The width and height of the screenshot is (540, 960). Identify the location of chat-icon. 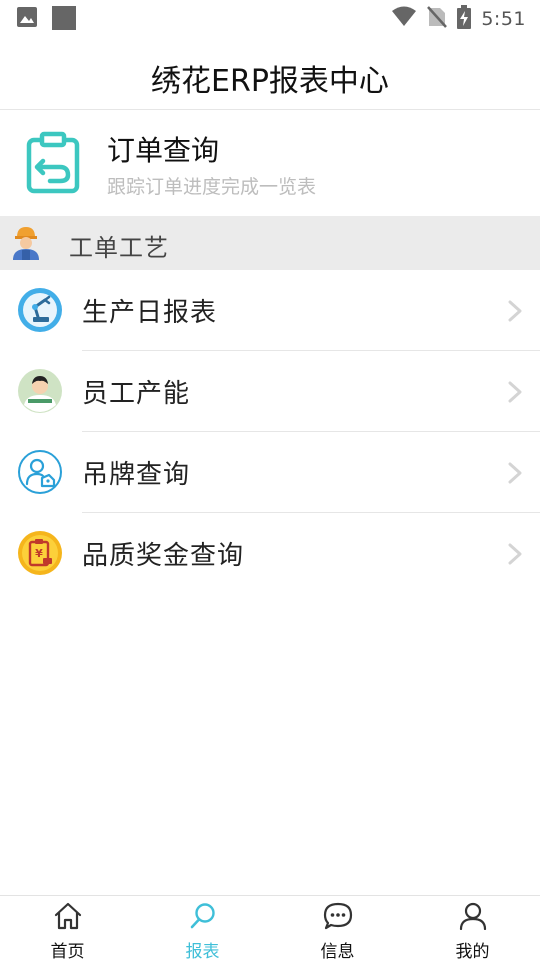
(338, 918).